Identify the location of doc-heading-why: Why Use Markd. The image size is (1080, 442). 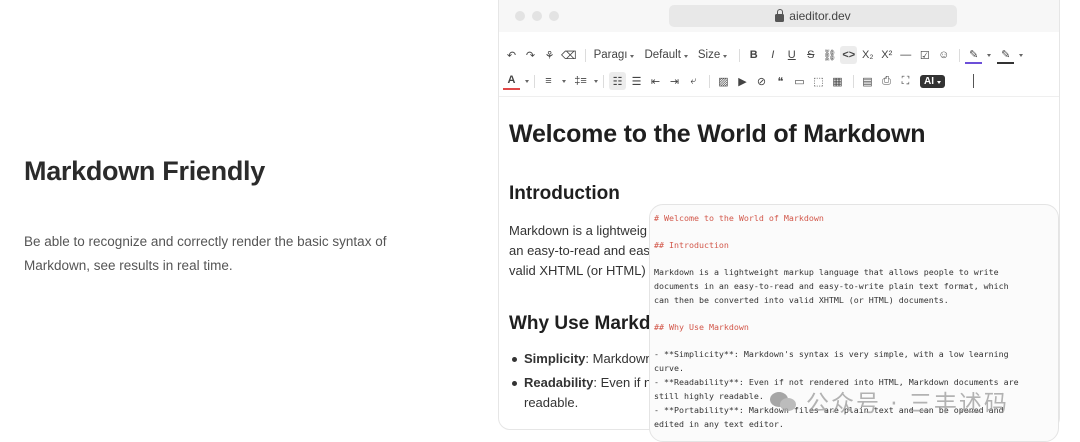
(579, 324).